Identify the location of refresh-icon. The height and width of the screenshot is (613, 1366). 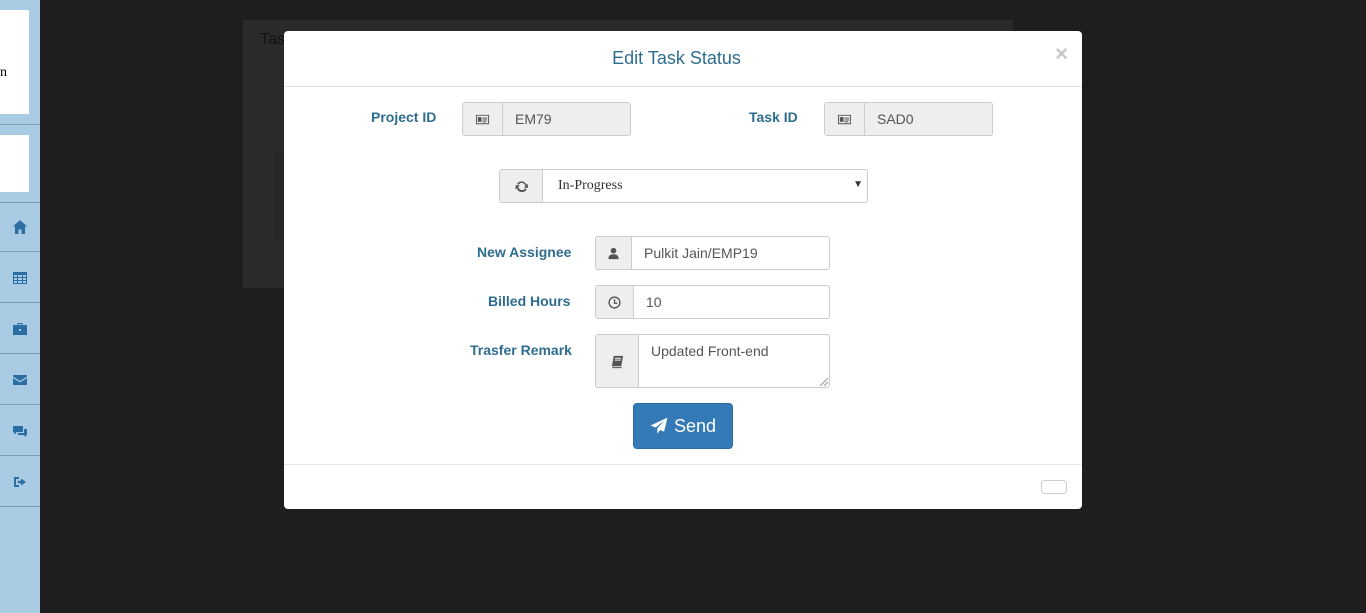
(521, 186).